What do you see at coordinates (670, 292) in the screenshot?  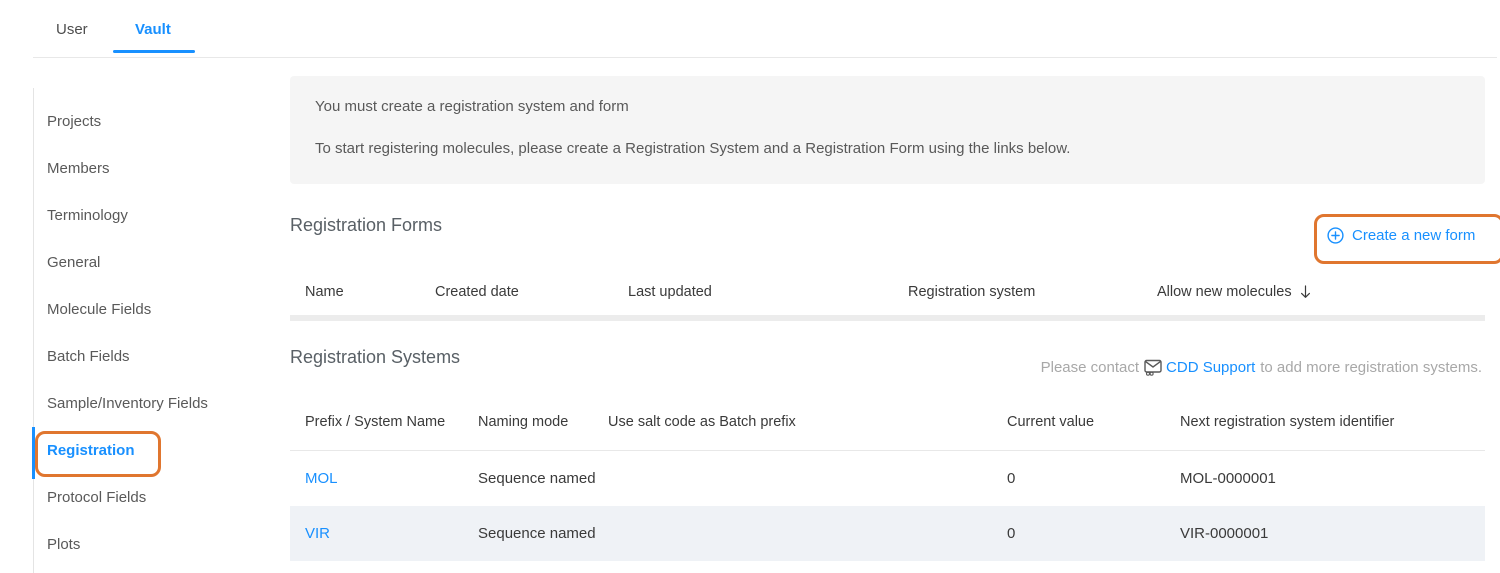 I see `forms-col-last-updated: Last updated` at bounding box center [670, 292].